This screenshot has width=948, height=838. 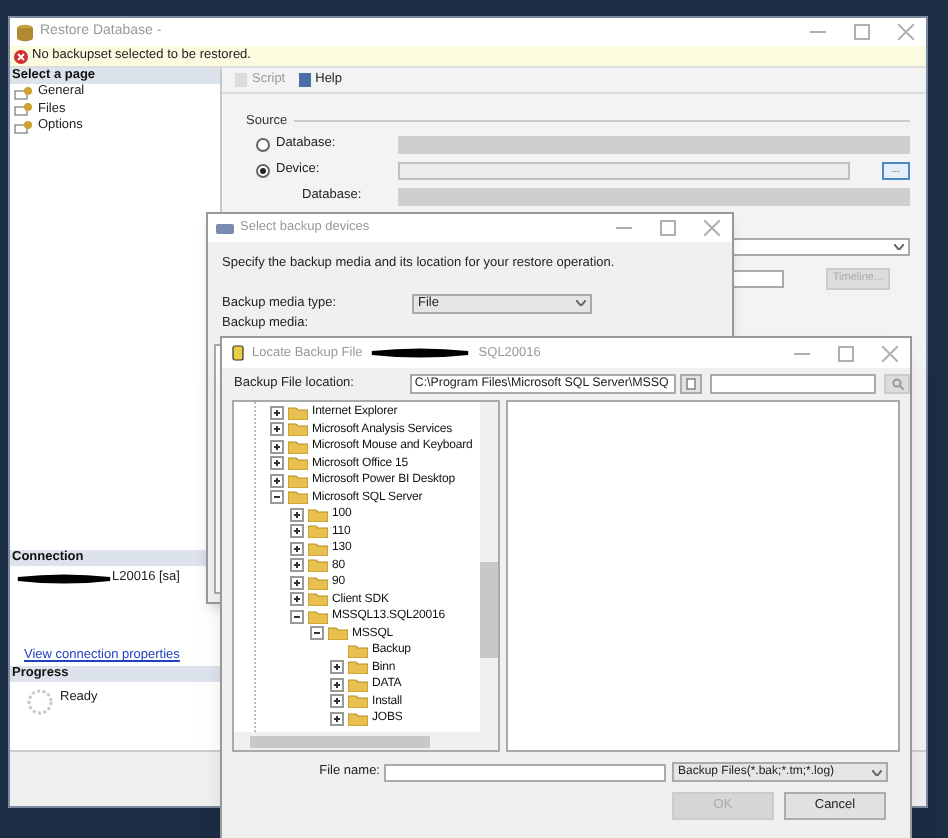 What do you see at coordinates (304, 80) in the screenshot?
I see `help-icon` at bounding box center [304, 80].